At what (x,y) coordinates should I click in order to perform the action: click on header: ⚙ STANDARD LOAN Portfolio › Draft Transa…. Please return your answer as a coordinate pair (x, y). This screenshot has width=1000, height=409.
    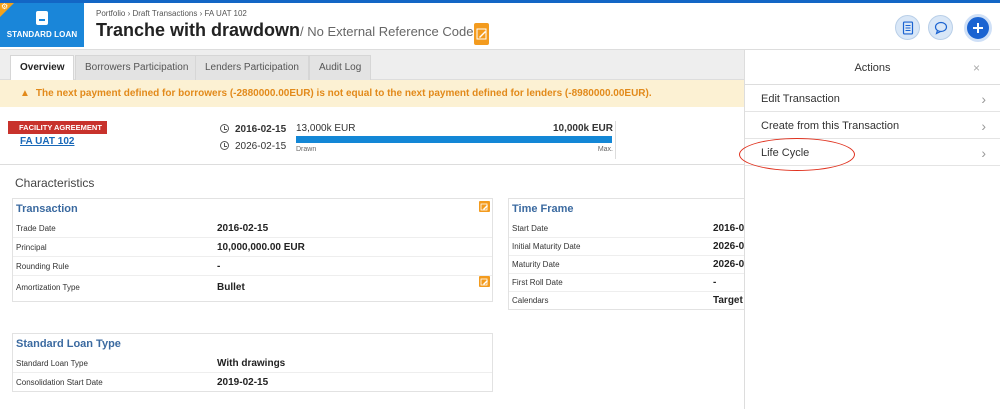
    Looking at the image, I should click on (500, 26).